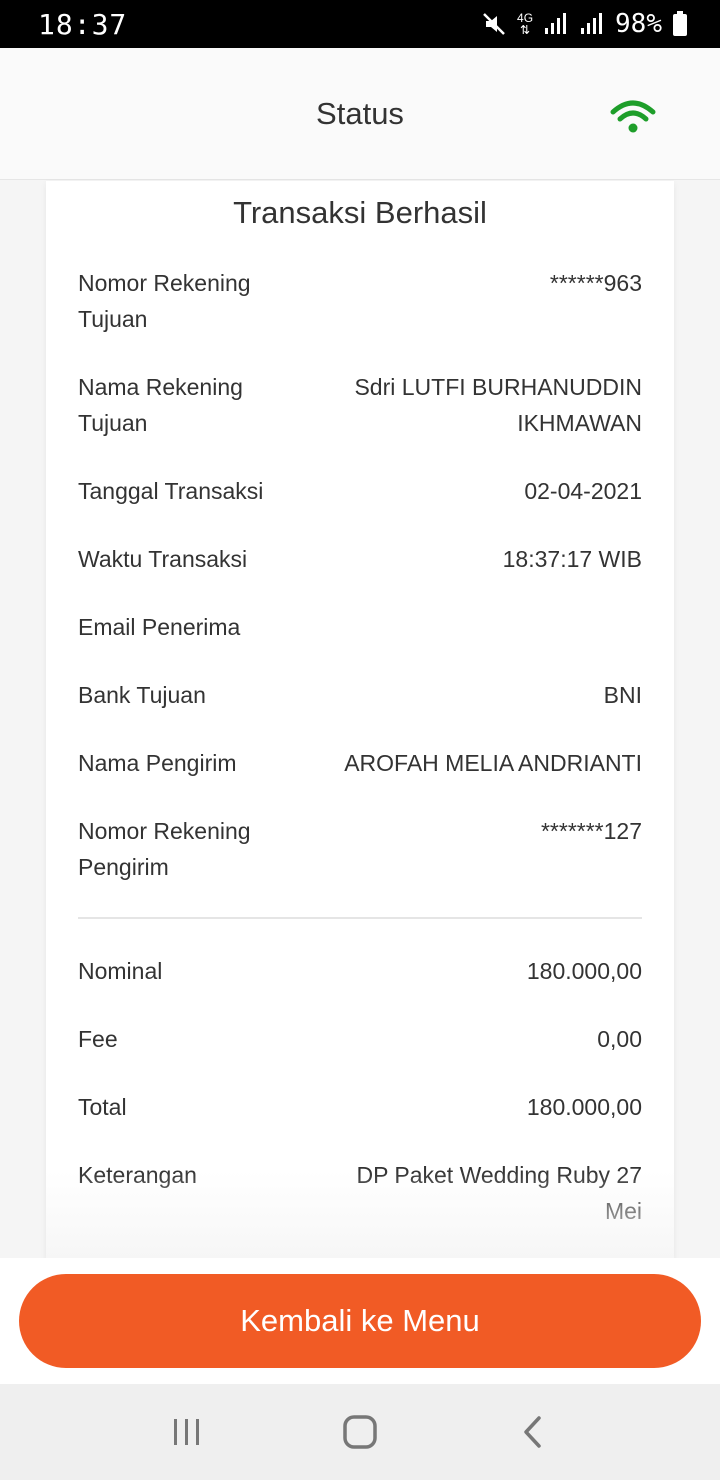 This screenshot has height=1480, width=720. Describe the element at coordinates (360, 849) in the screenshot. I see `detail-row: Nomor Rekening Pengirim *******127` at that location.